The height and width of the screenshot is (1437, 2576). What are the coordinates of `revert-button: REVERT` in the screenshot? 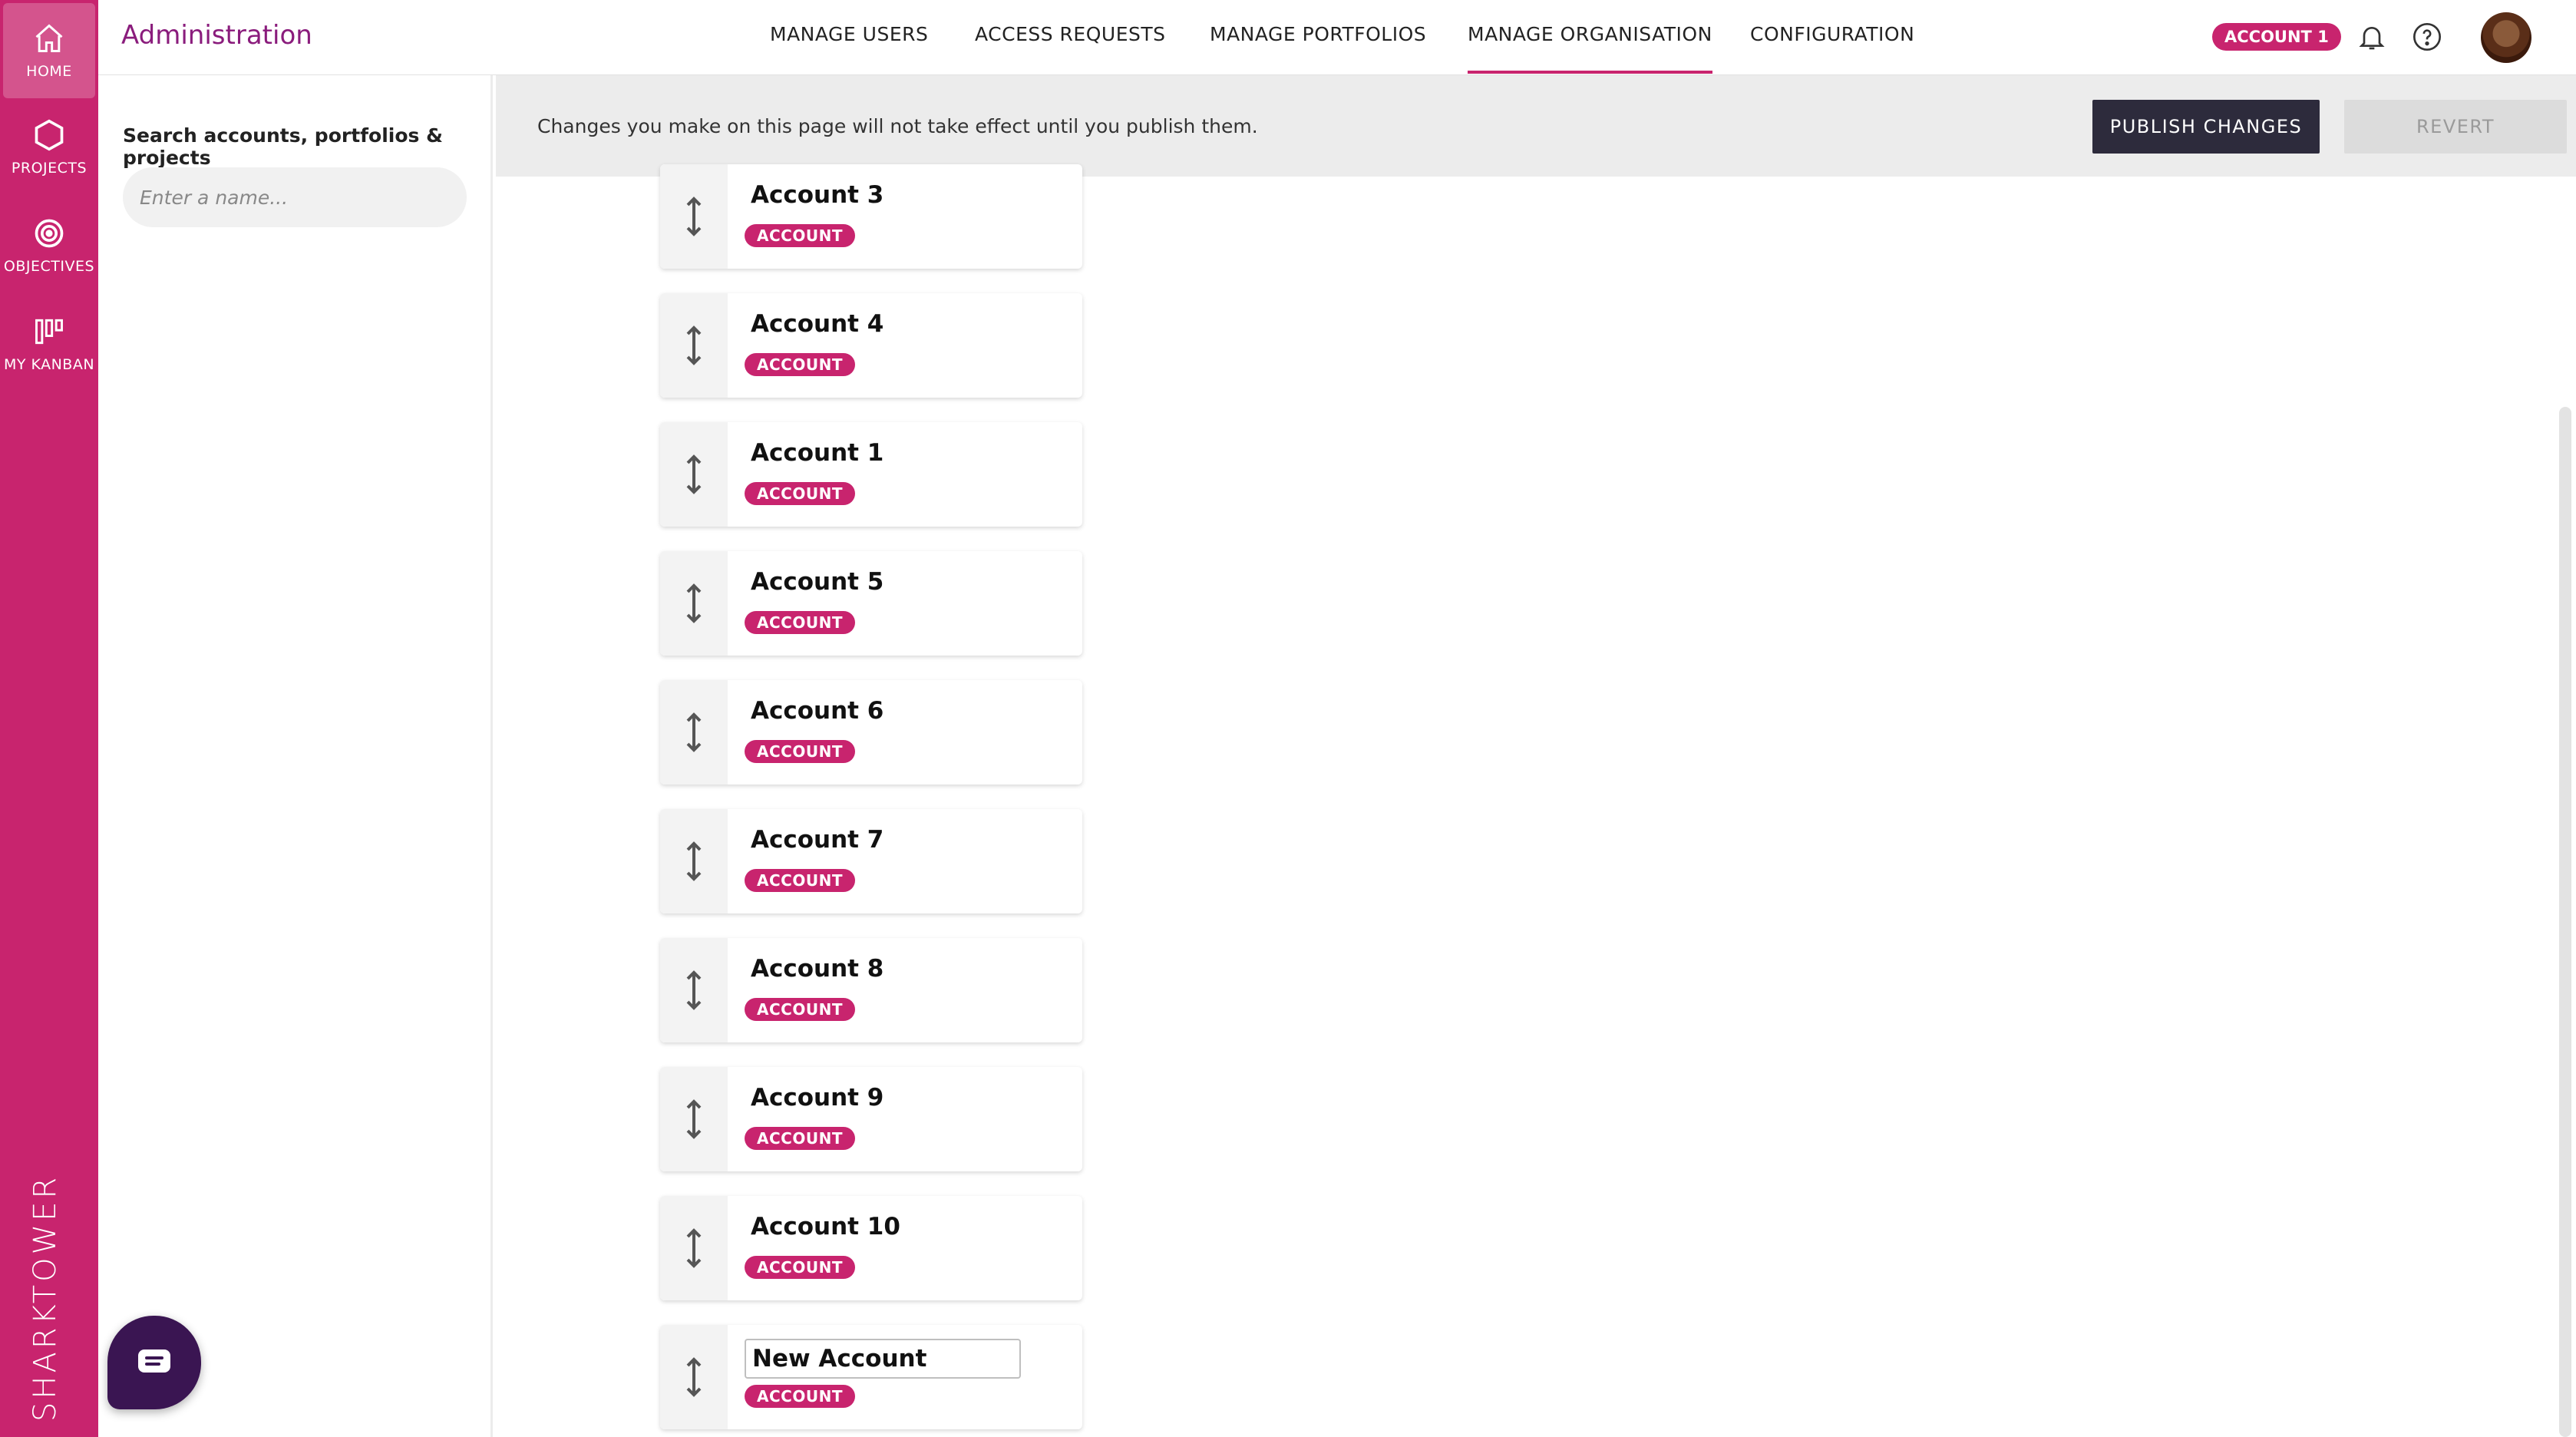 It's located at (2455, 127).